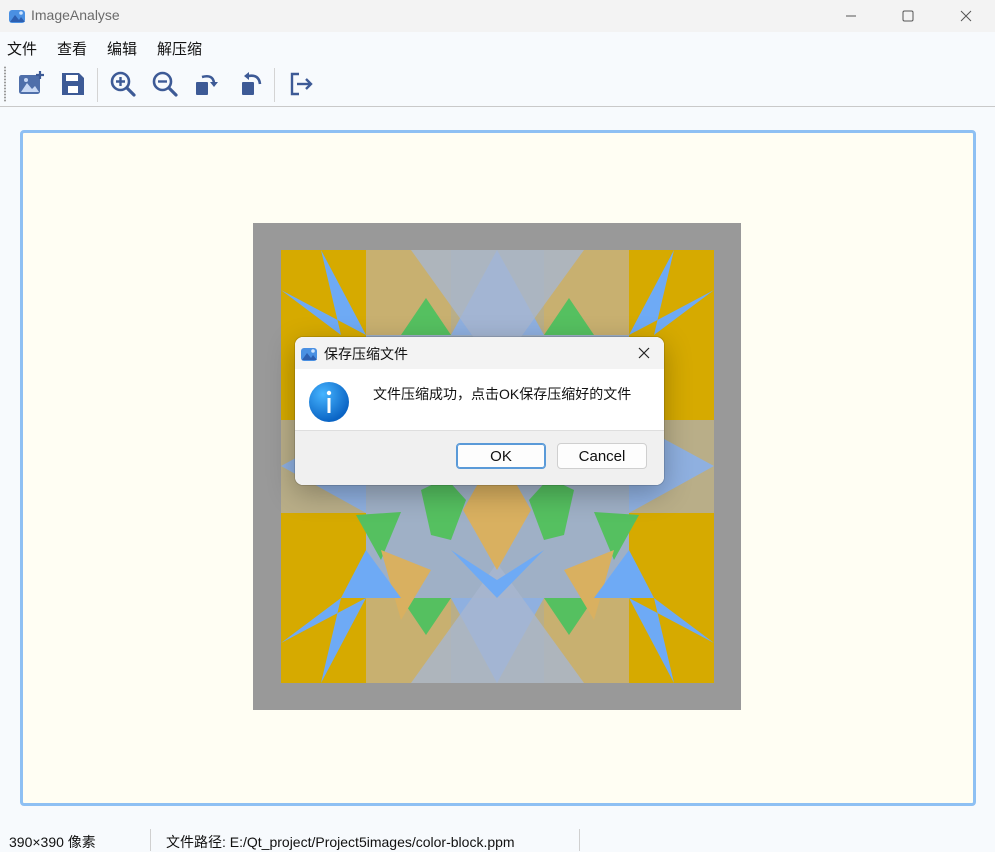  I want to click on menu-view: 查看, so click(72, 48).